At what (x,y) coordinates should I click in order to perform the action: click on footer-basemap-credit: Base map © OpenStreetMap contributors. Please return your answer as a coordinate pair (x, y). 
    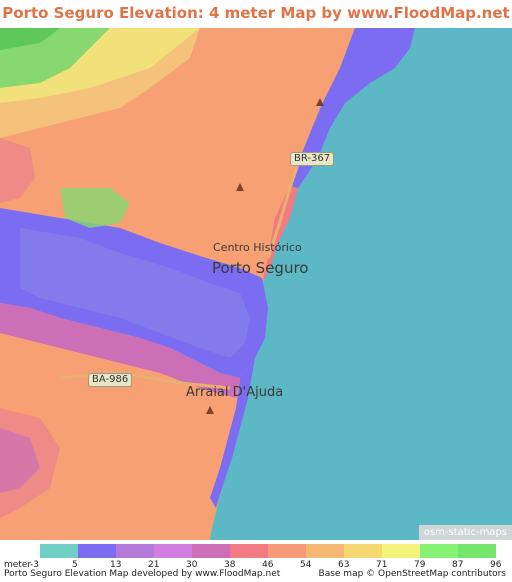
    Looking at the image, I should click on (412, 574).